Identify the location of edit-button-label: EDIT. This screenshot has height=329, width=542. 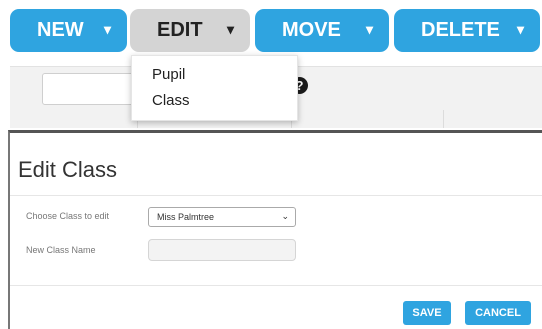
(180, 30).